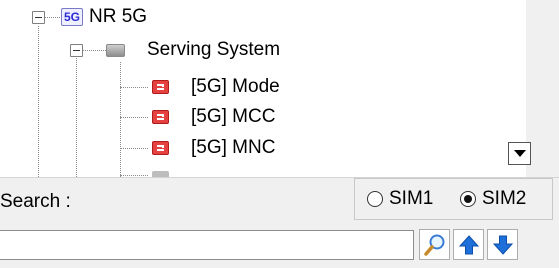 The height and width of the screenshot is (268, 559). What do you see at coordinates (207, 245) in the screenshot?
I see `search-input` at bounding box center [207, 245].